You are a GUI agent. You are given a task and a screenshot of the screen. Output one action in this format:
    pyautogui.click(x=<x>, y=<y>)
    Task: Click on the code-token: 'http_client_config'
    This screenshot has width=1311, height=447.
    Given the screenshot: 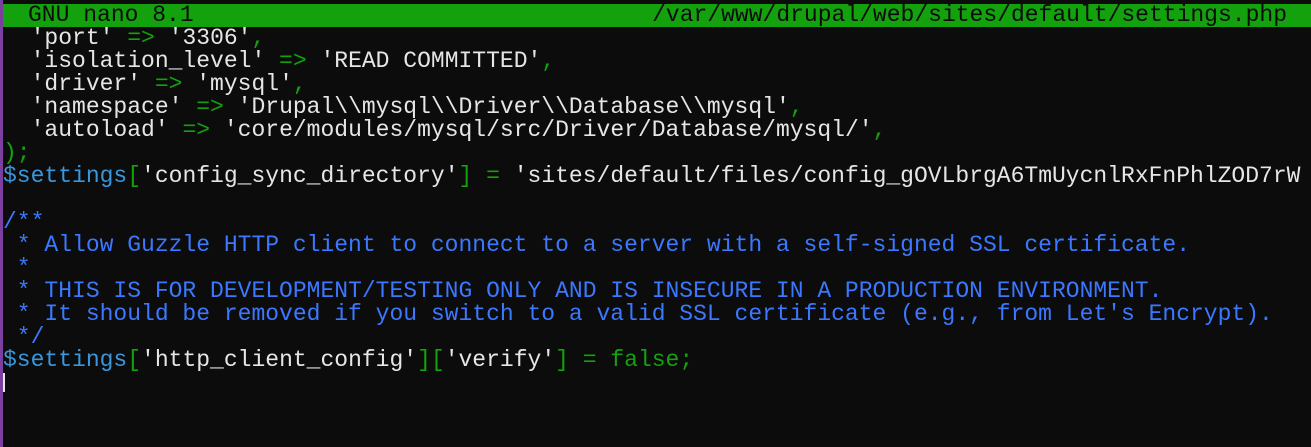 What is the action you would take?
    pyautogui.click(x=279, y=360)
    